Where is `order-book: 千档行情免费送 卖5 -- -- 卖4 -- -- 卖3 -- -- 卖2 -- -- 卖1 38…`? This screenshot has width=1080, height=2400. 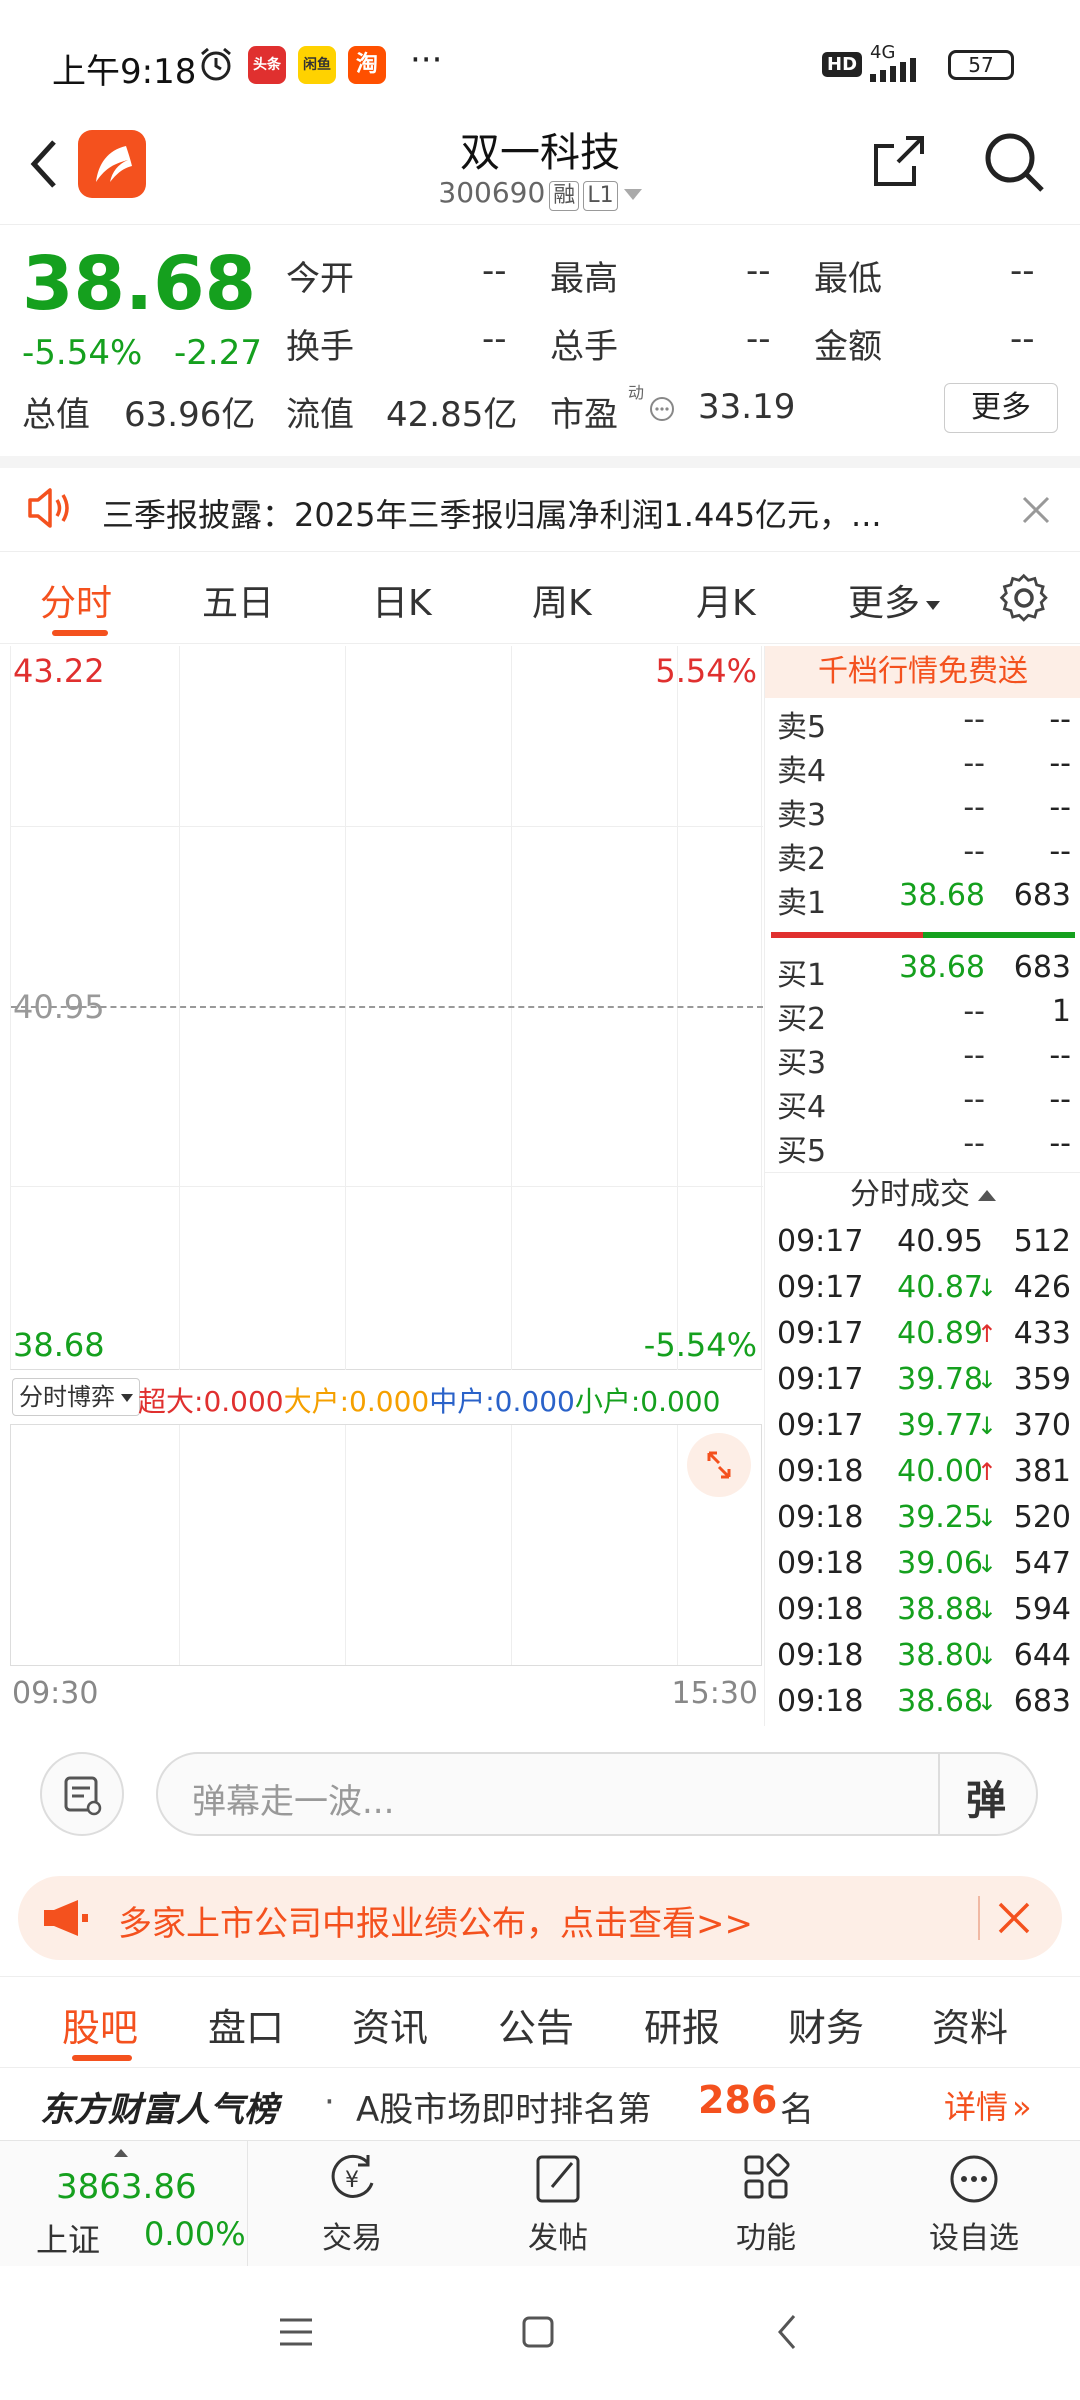 order-book: 千档行情免费送 卖5 -- -- 卖4 -- -- 卖3 -- -- 卖2 -- -- 卖1 38… is located at coordinates (922, 1186).